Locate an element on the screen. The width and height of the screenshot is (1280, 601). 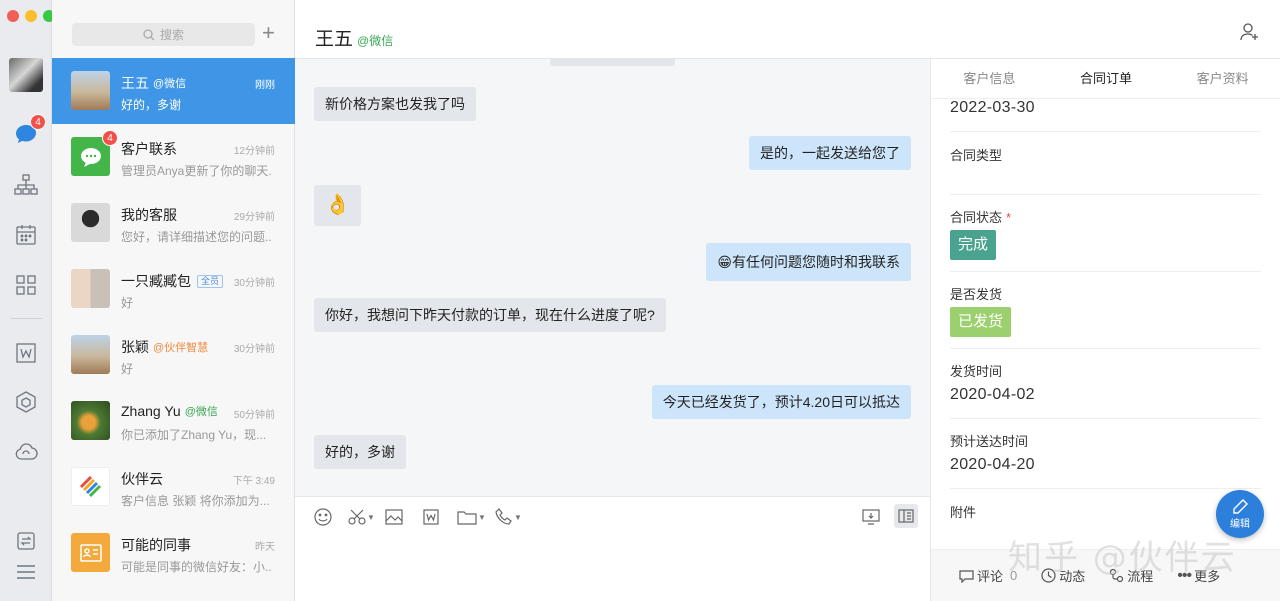
detail-tabs: 客户信息 合同订单 客户资料 is located at coordinates (1105, 79).